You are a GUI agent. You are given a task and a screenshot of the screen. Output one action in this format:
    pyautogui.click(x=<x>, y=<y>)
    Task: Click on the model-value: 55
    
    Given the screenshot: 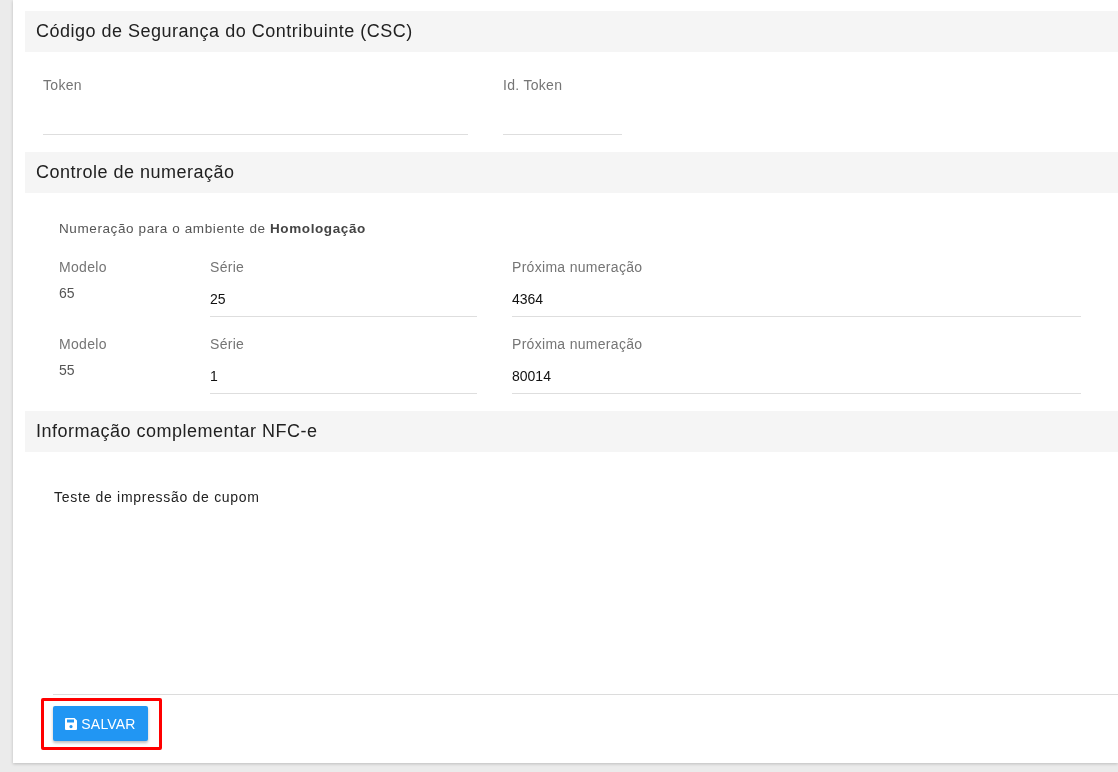 What is the action you would take?
    pyautogui.click(x=67, y=370)
    